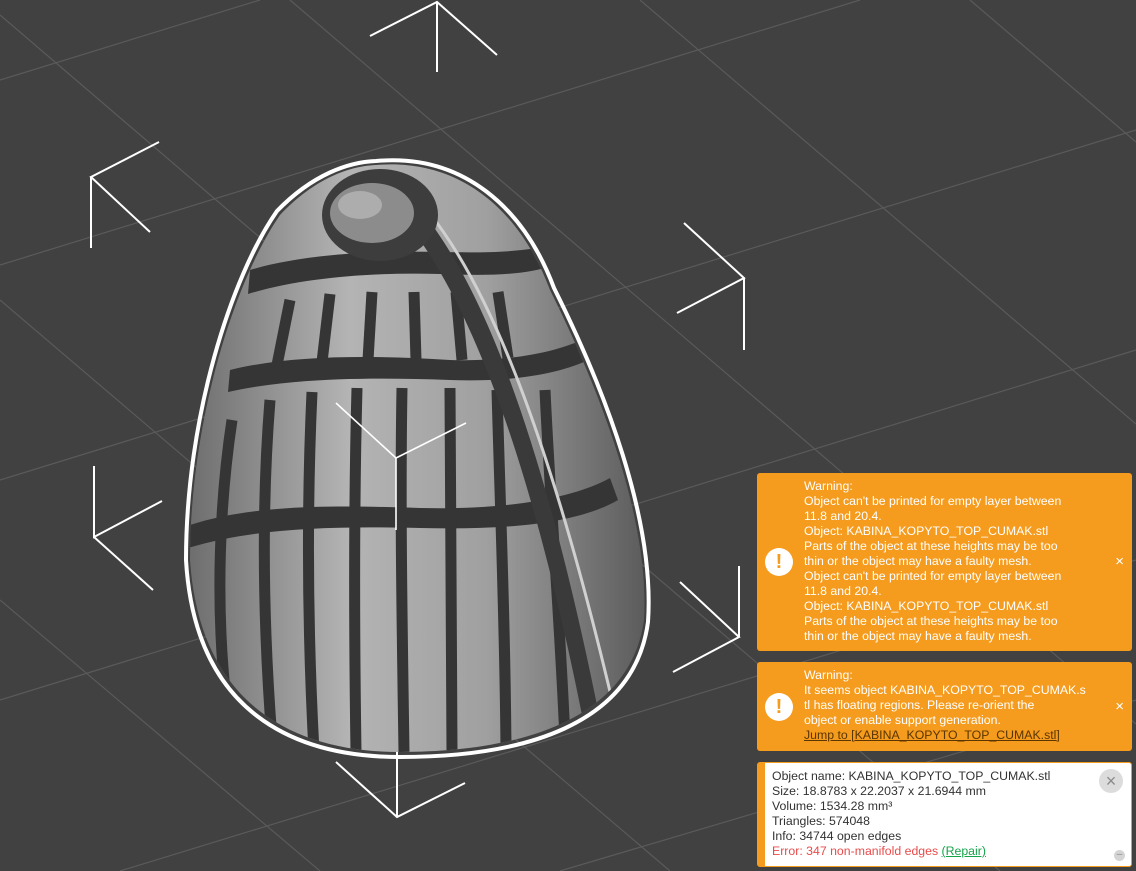 This screenshot has height=871, width=1136. Describe the element at coordinates (932, 735) in the screenshot. I see `jump-to-object-link: Jump to [KABINA_KOPYTO_TOP_CUMAK.stl]` at that location.